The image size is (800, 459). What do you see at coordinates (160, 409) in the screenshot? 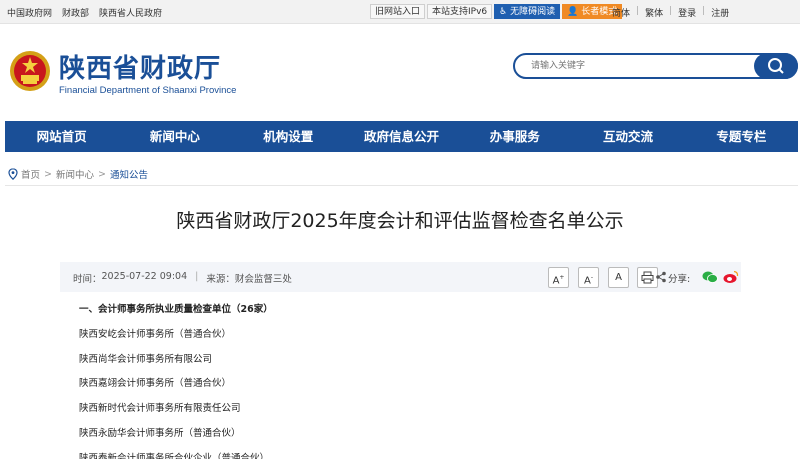
I see `list-item: 陕西新时代会计师事务所有限责任公司` at bounding box center [160, 409].